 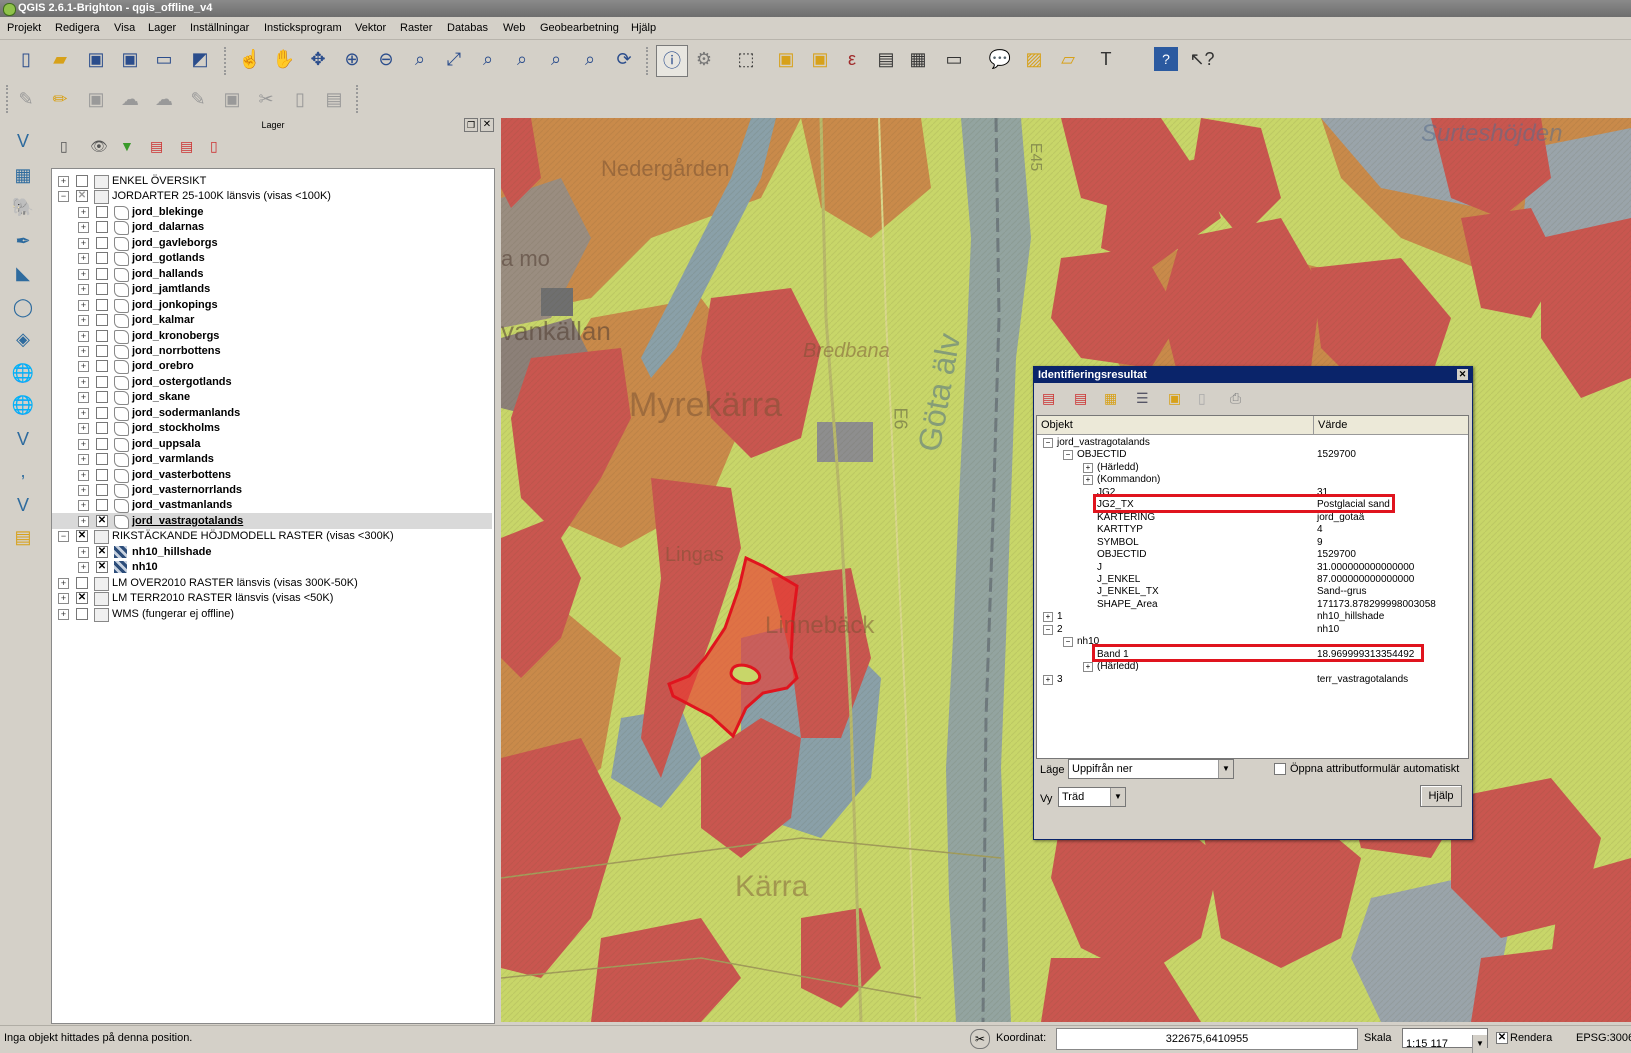 I want to click on menu-vektor: Vektor, so click(x=370, y=28).